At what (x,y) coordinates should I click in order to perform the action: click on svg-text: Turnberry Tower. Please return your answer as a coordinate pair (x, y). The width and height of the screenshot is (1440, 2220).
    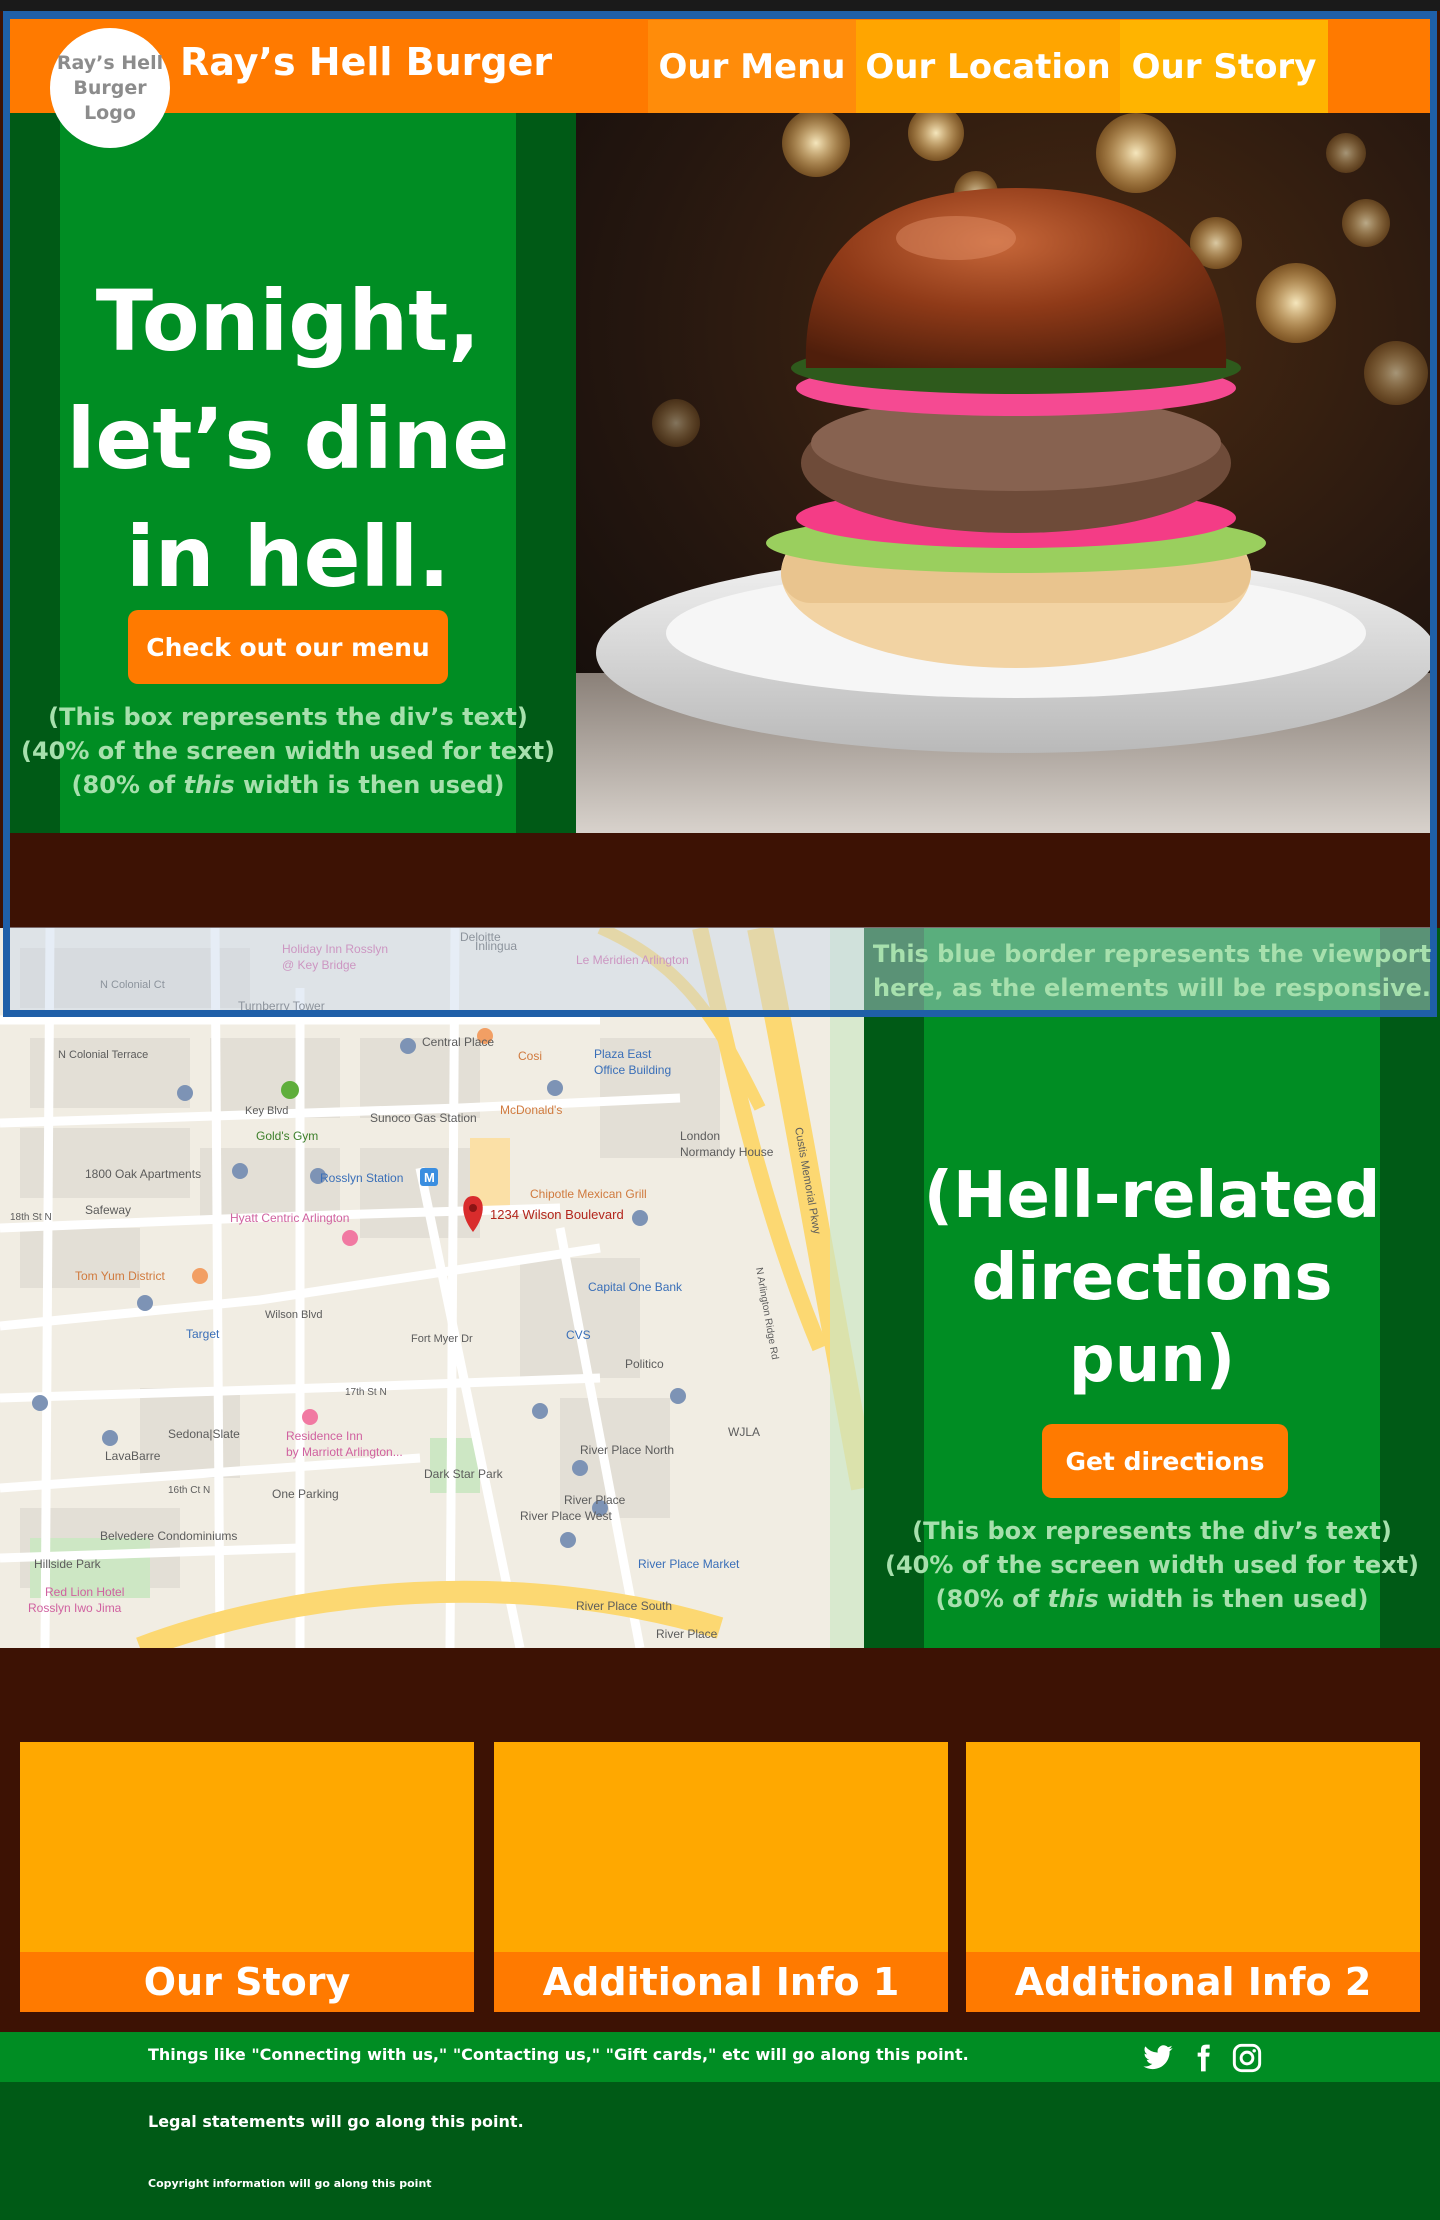
    Looking at the image, I should click on (281, 1006).